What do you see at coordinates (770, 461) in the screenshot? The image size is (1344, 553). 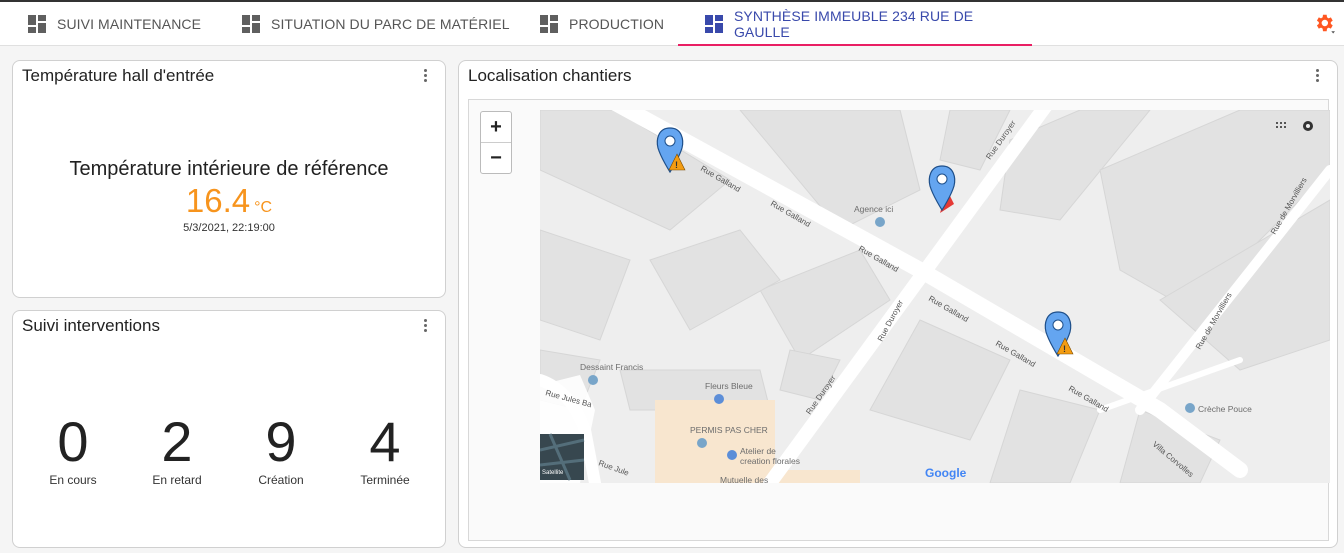 I see `place-label: creation florales` at bounding box center [770, 461].